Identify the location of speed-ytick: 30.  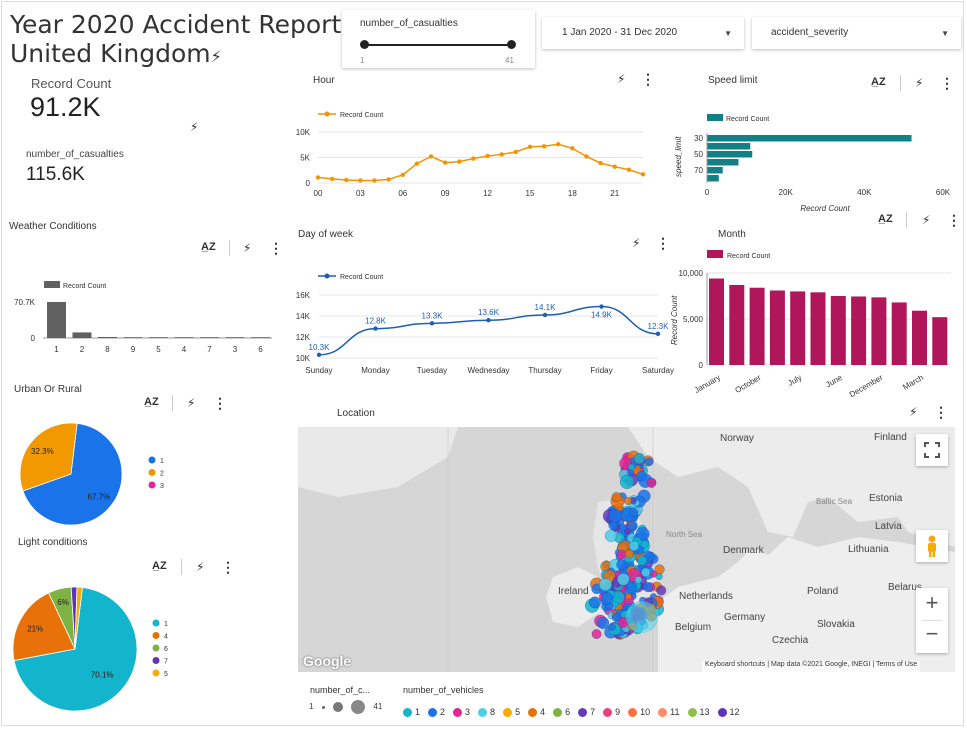
(698, 138).